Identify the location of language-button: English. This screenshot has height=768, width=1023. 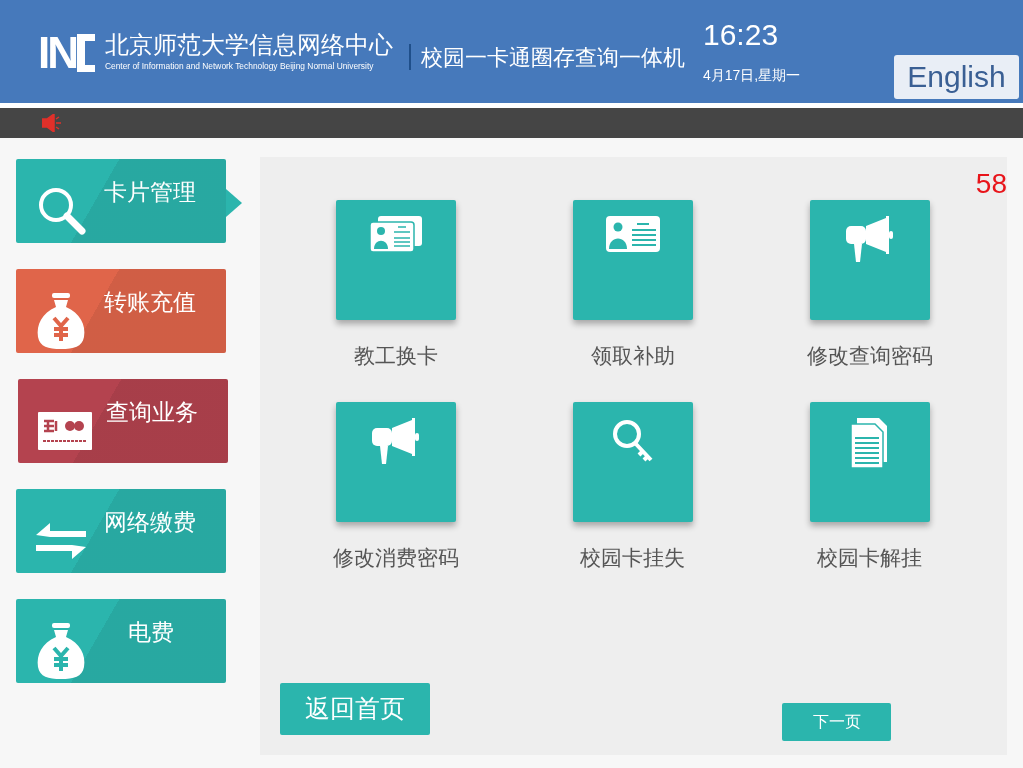
(956, 77).